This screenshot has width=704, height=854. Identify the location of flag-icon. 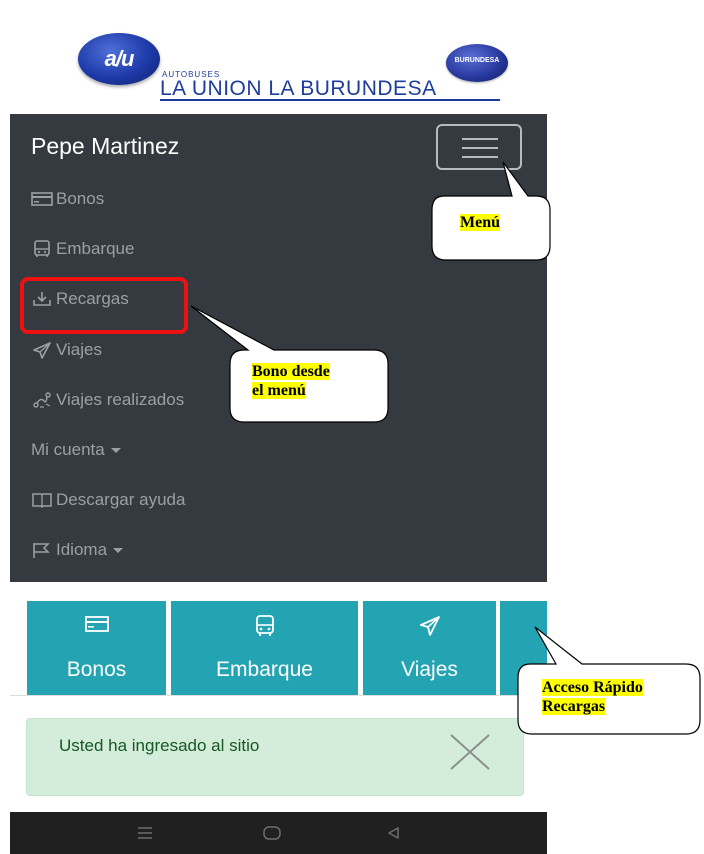
(41, 550).